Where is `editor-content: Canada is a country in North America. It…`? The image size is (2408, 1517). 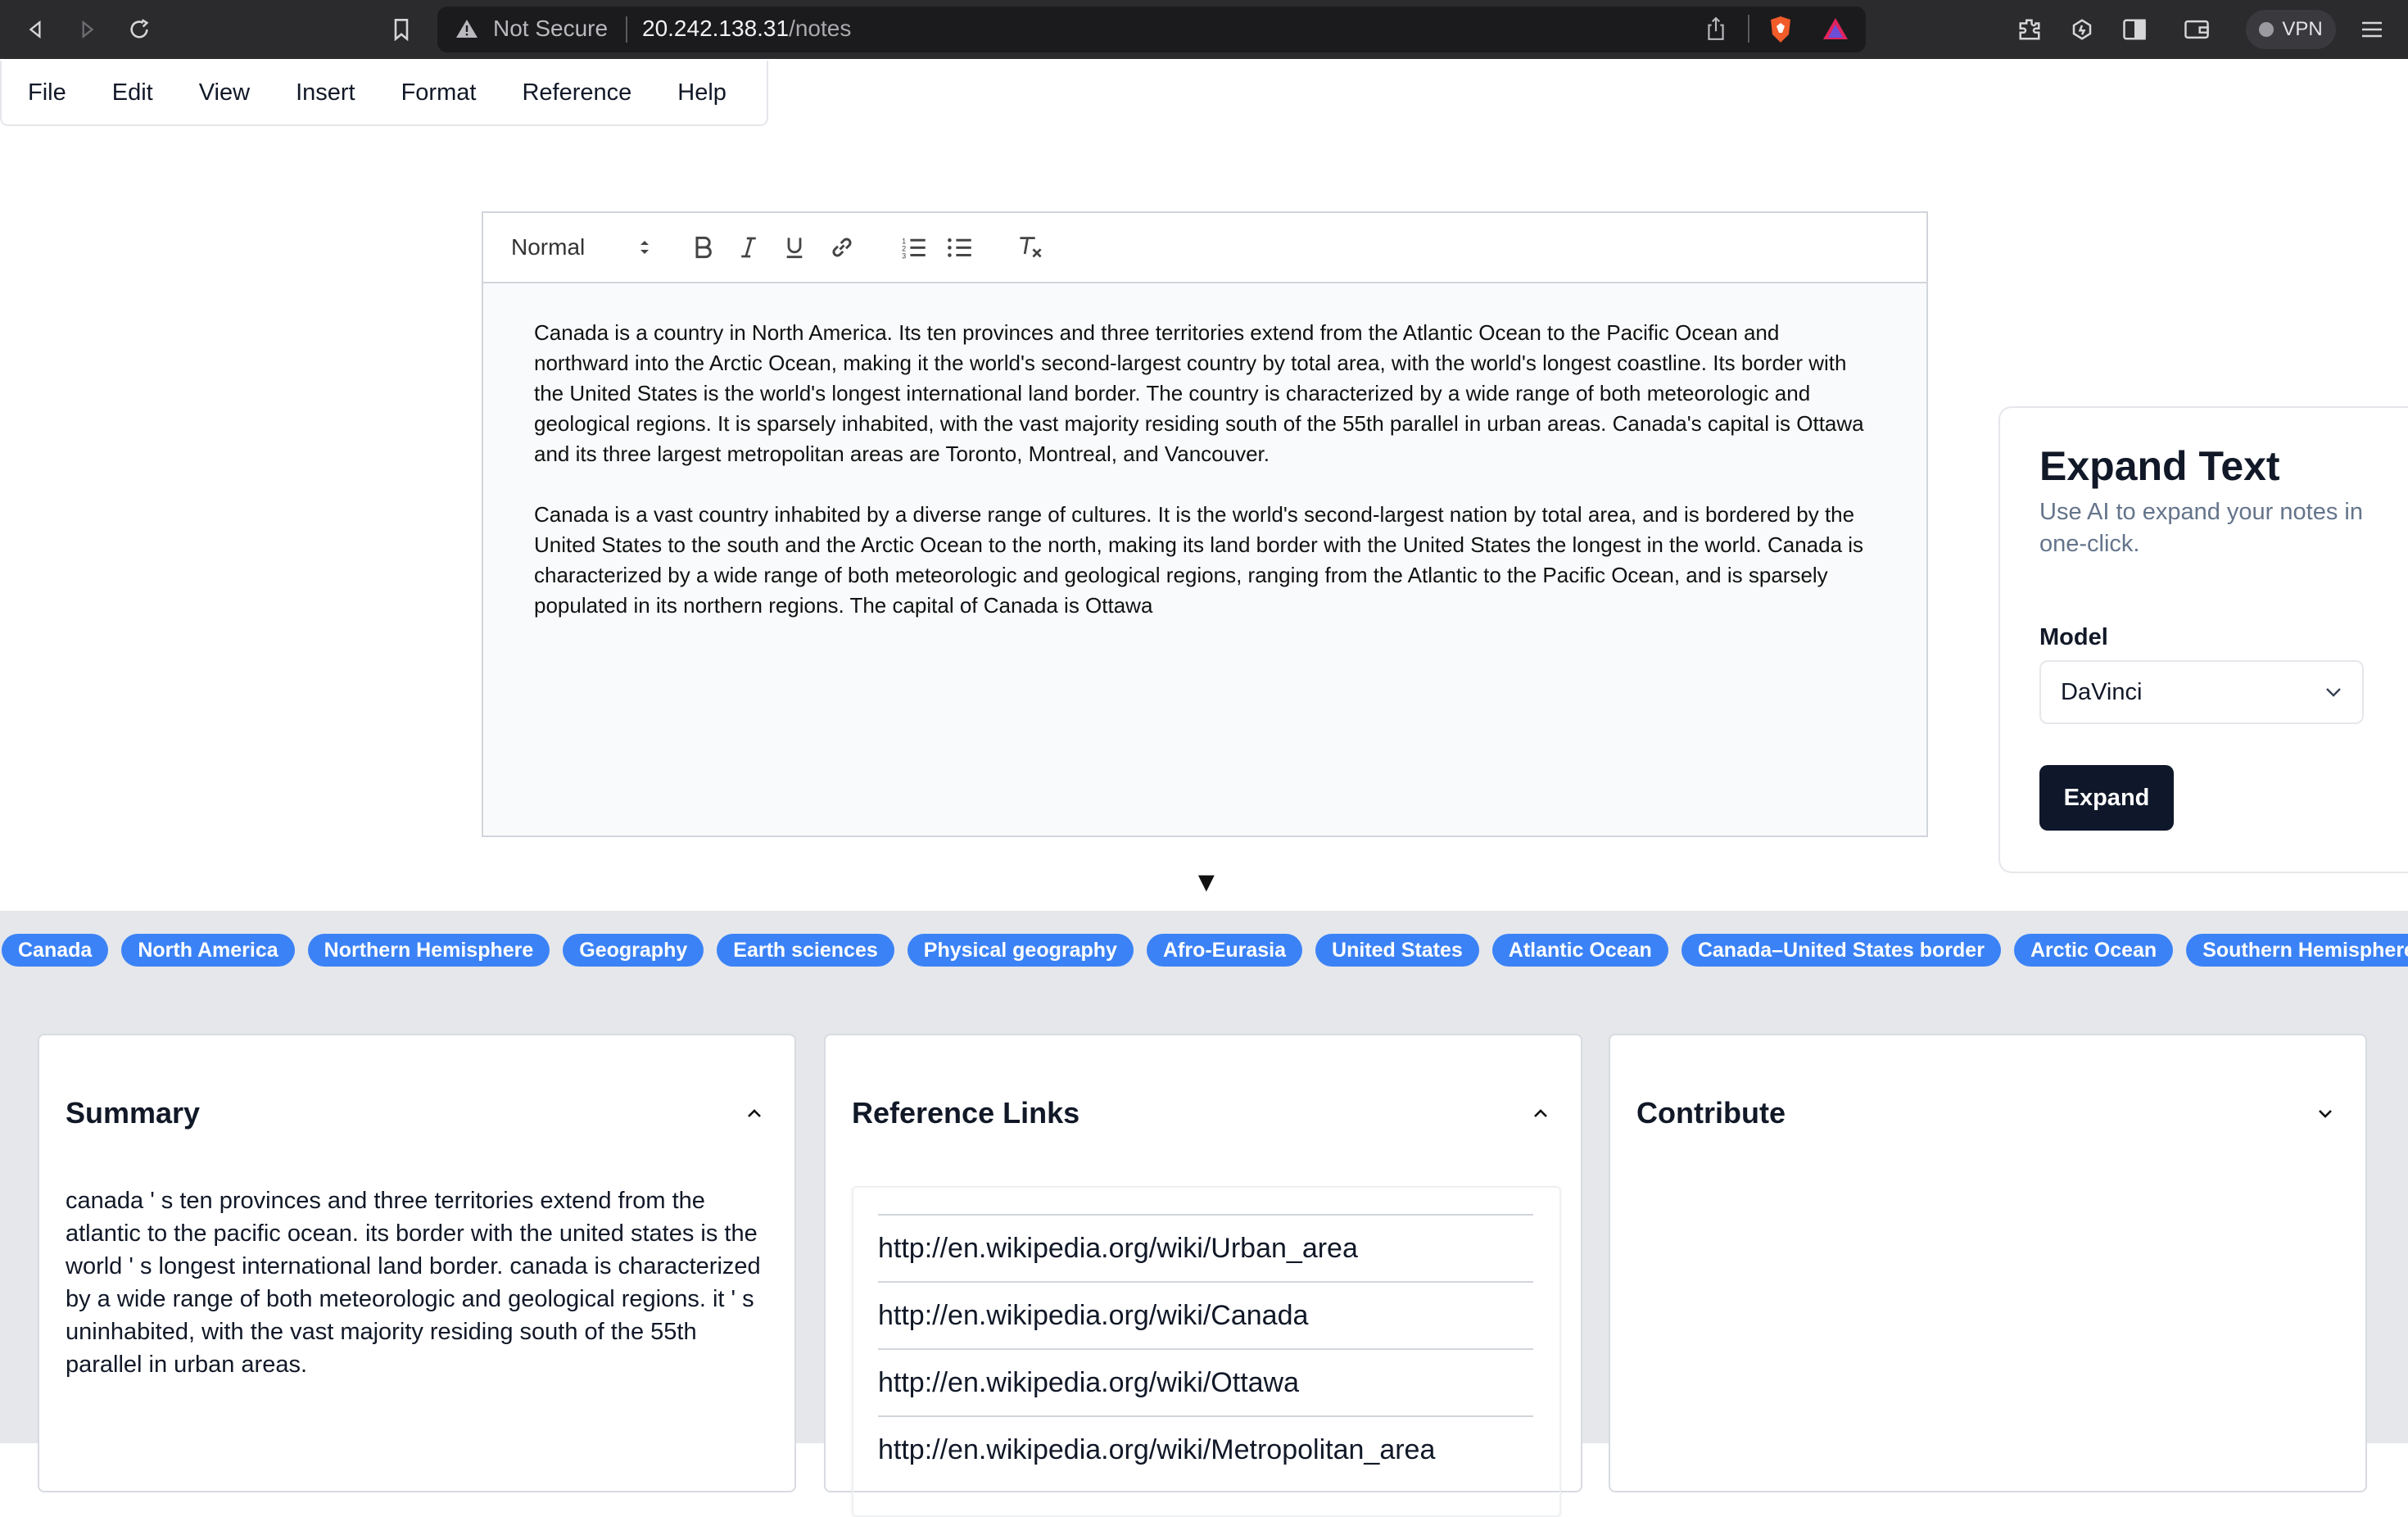
editor-content: Canada is a country in North America. It… is located at coordinates (1204, 452).